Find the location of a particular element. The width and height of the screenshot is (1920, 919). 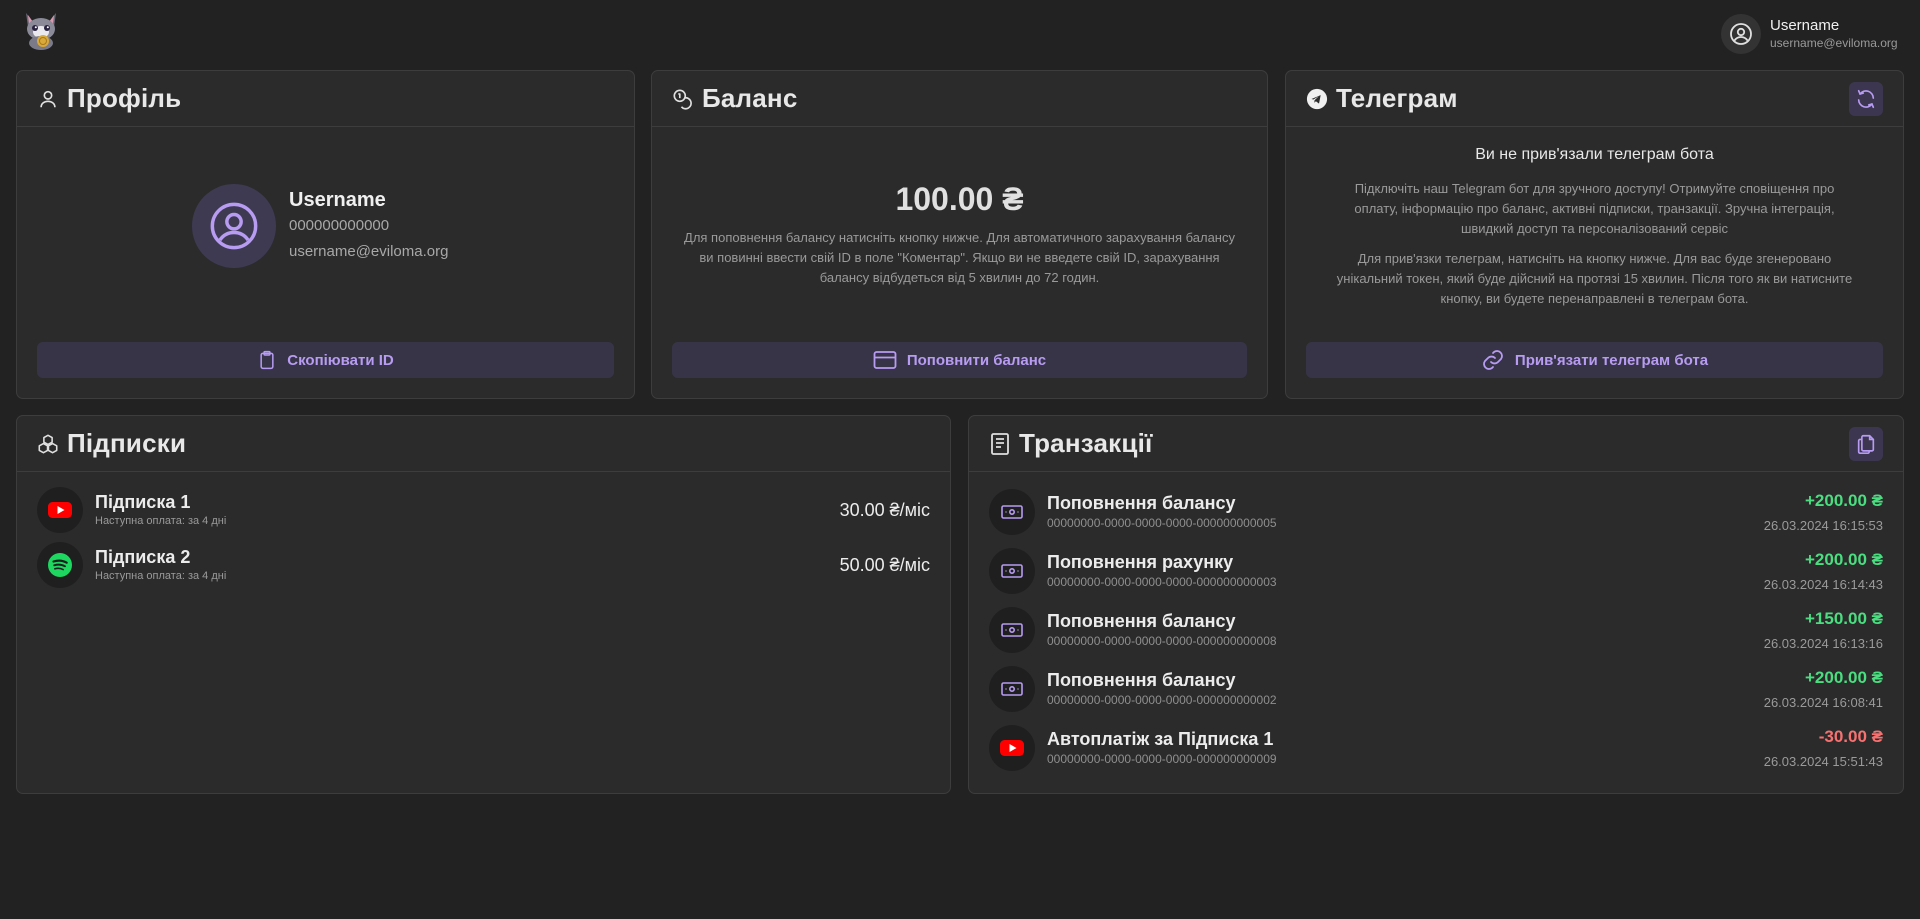

clipboard-icon is located at coordinates (267, 360).